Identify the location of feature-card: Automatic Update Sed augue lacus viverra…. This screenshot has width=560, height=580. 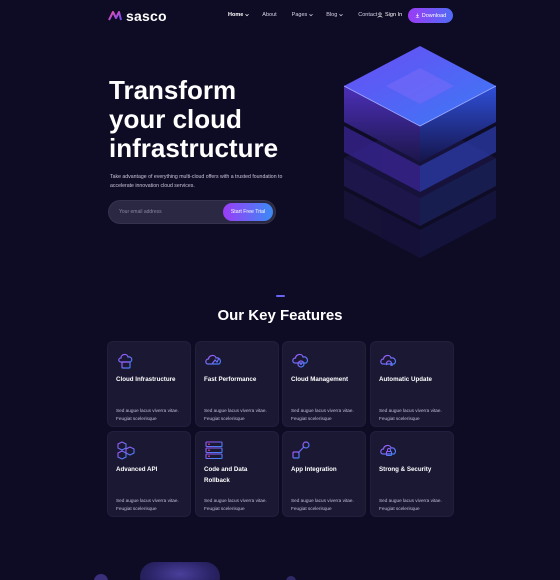
(412, 384).